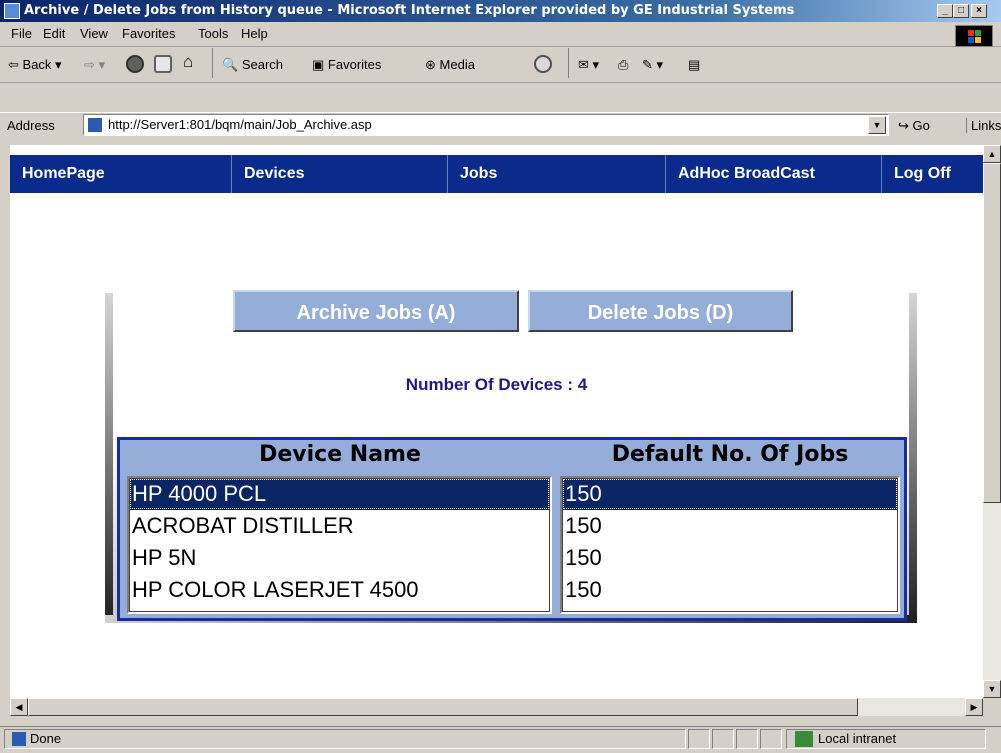  I want to click on forward-button: ⇨ ▾, so click(94, 65).